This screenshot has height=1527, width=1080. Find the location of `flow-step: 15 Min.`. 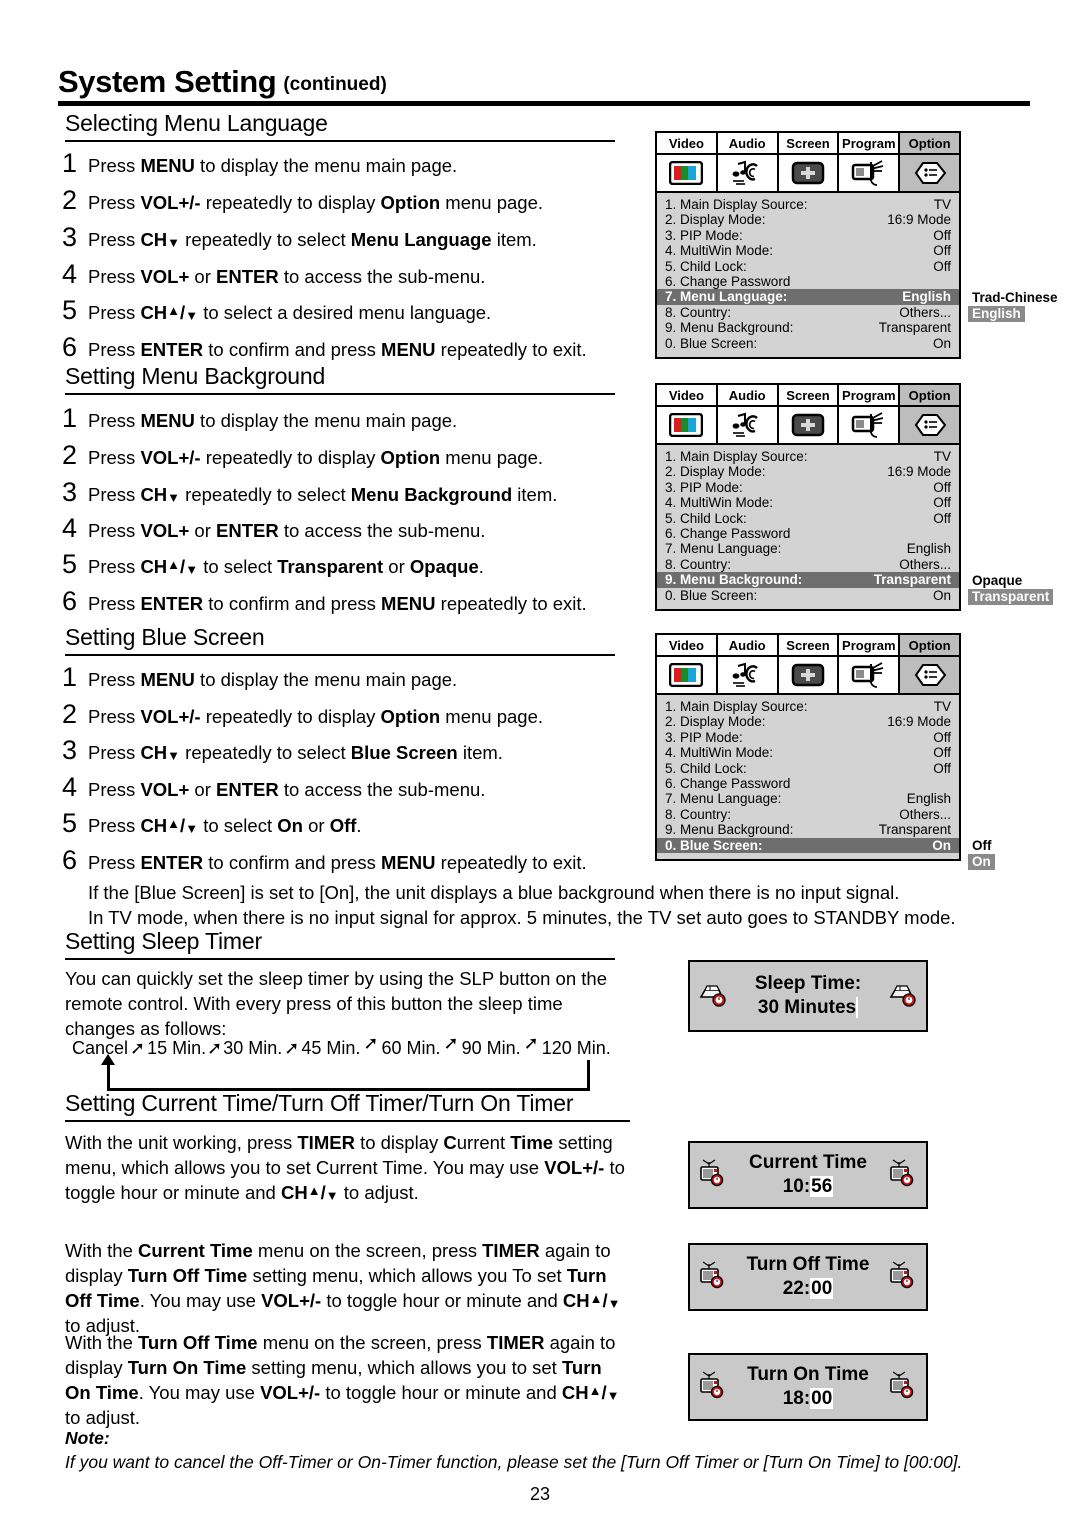

flow-step: 15 Min. is located at coordinates (177, 1048).